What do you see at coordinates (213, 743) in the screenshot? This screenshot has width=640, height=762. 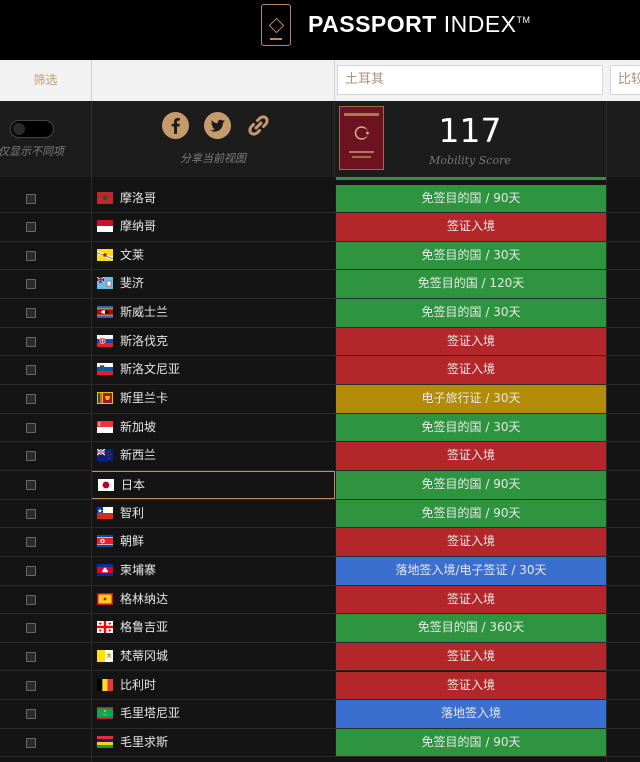 I see `country-cell: 毛里求斯` at bounding box center [213, 743].